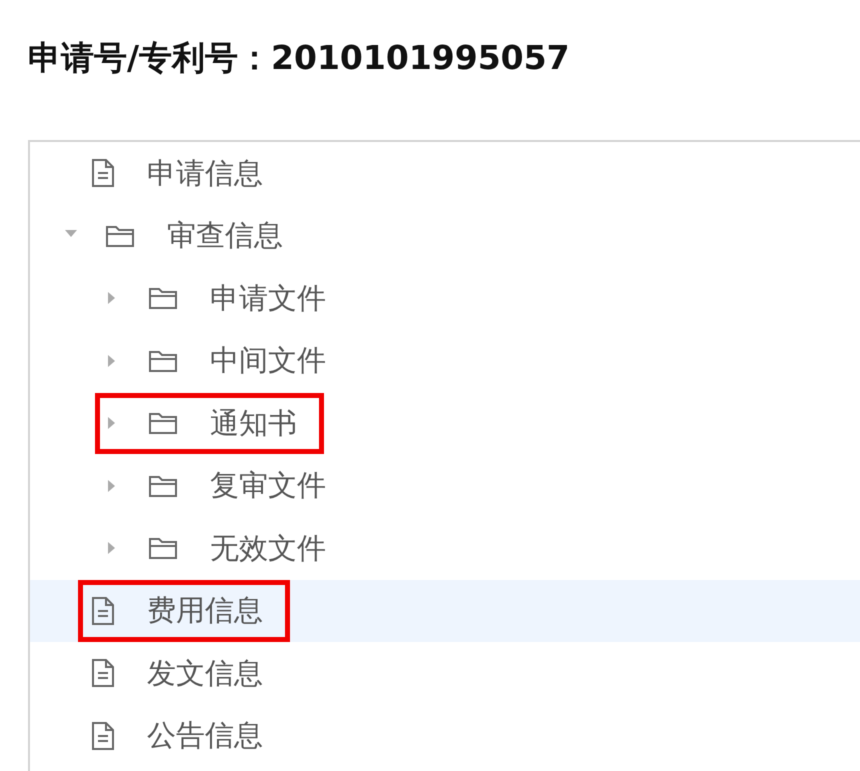 The image size is (860, 771). Describe the element at coordinates (205, 610) in the screenshot. I see `tree-item-label: 费用信息` at that location.